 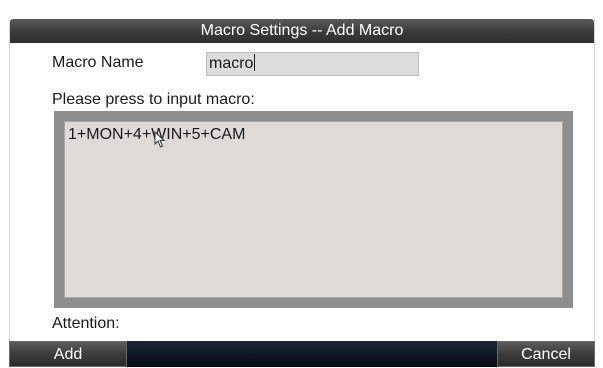 I want to click on bottom-bar: Add Cancel, so click(x=302, y=354).